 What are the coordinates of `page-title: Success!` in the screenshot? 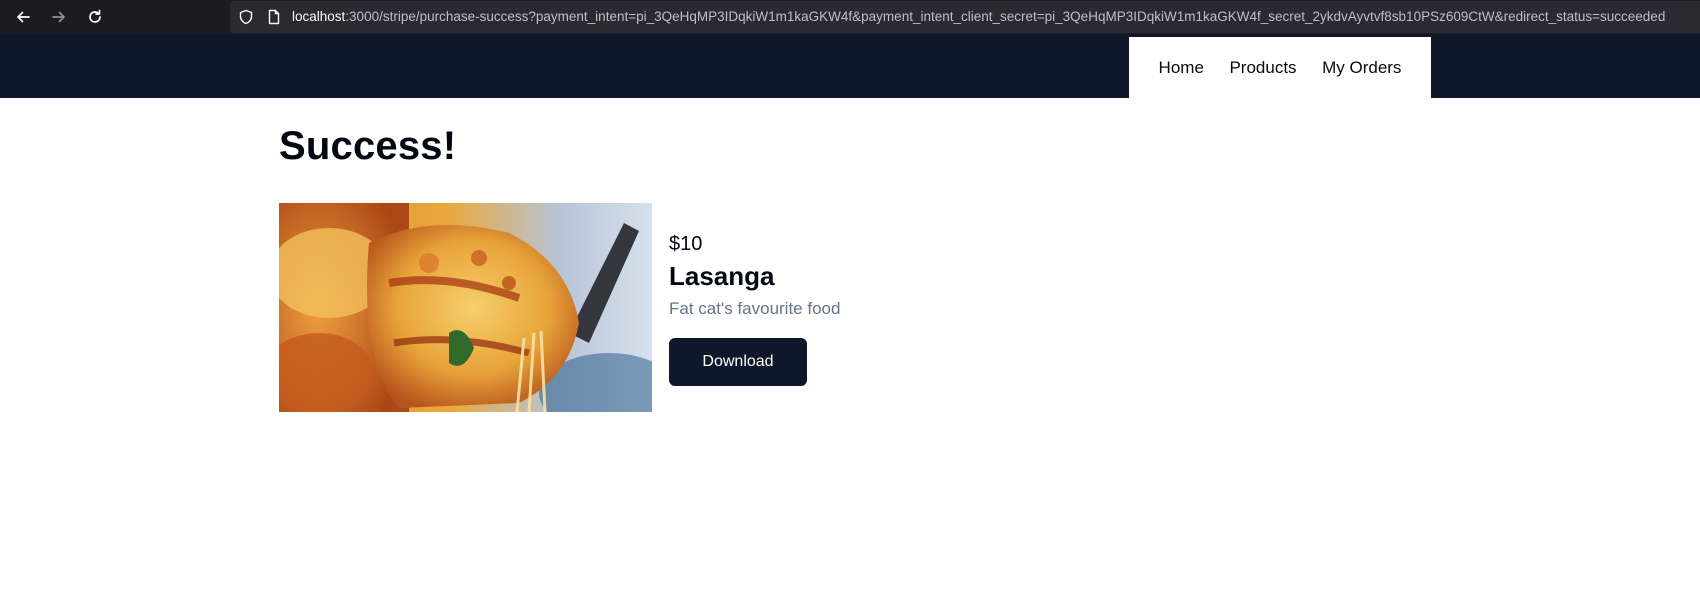 It's located at (368, 146).